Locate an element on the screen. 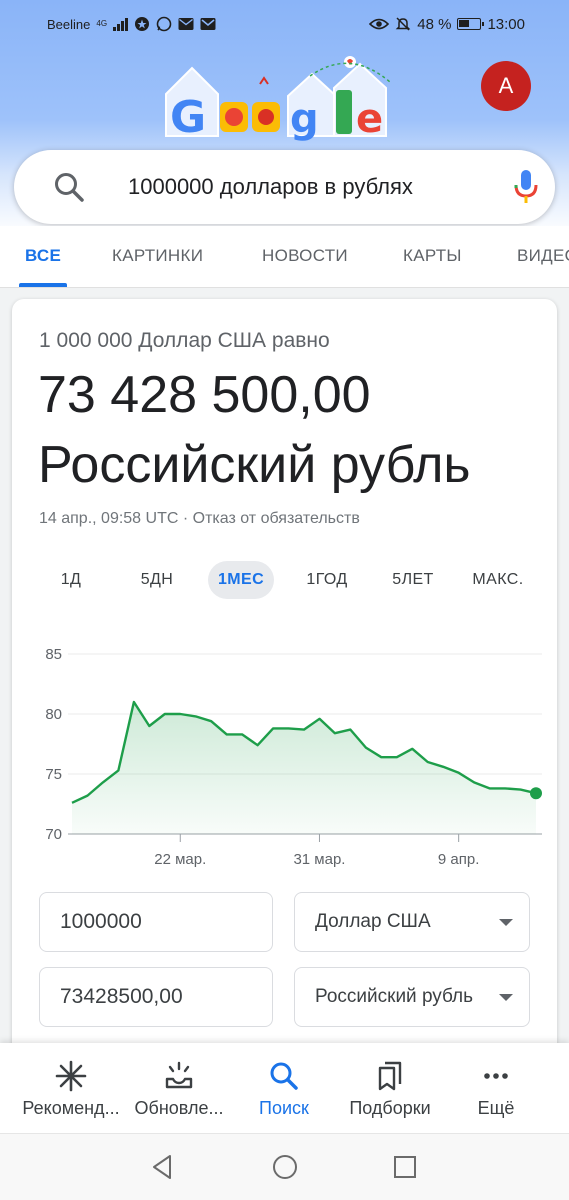 Image resolution: width=569 pixels, height=1200 pixels. eye-comfort-icon is located at coordinates (379, 24).